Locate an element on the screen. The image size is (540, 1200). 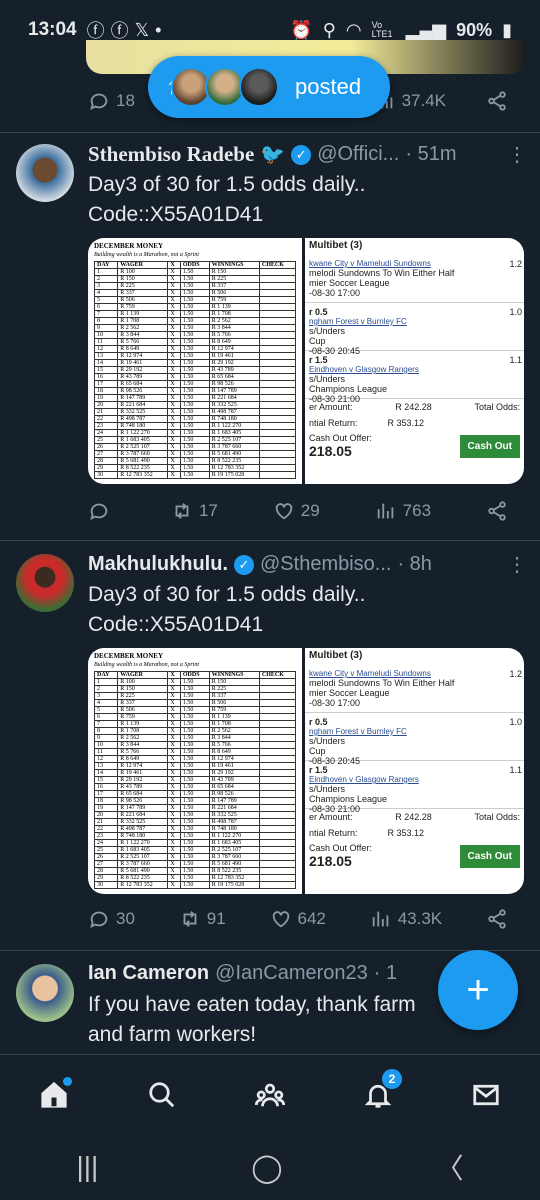
sheet-cell: R 43 789 is located at coordinates (143, 377).